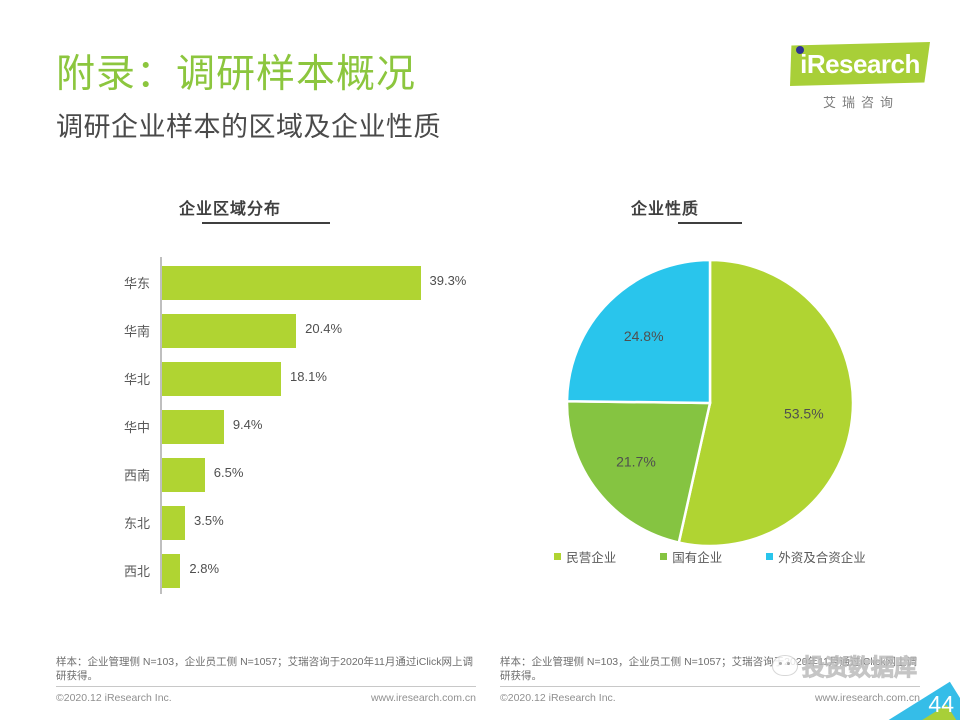 Image resolution: width=960 pixels, height=720 pixels. What do you see at coordinates (136, 283) in the screenshot?
I see `bar-category-label: 华东` at bounding box center [136, 283].